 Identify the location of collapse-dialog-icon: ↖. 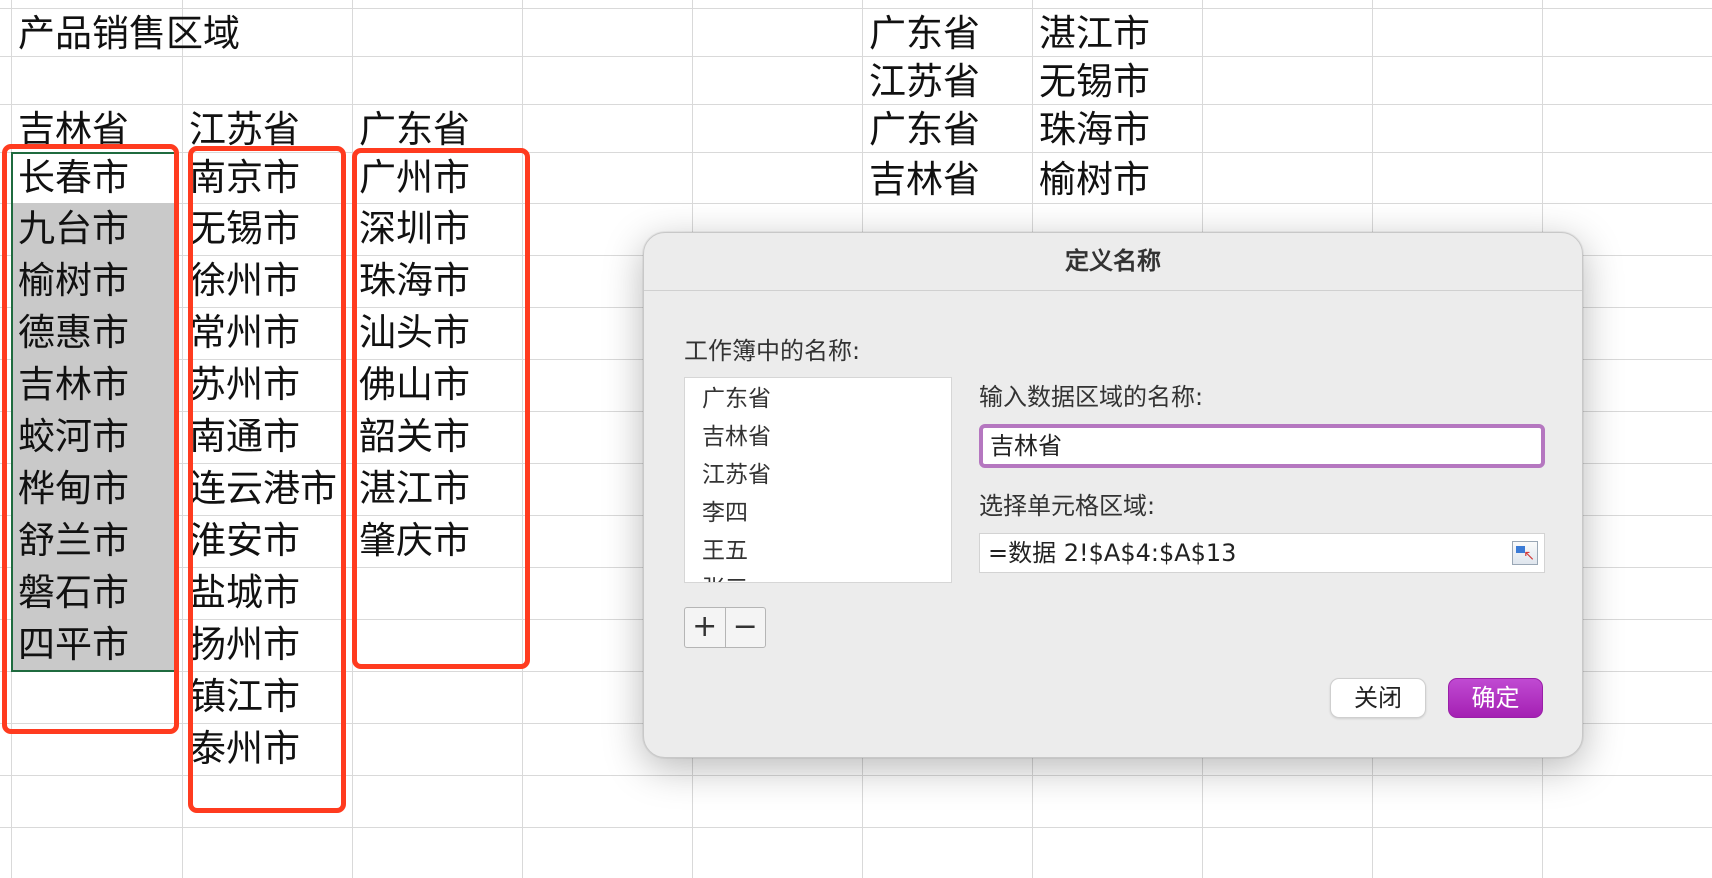
(1525, 553).